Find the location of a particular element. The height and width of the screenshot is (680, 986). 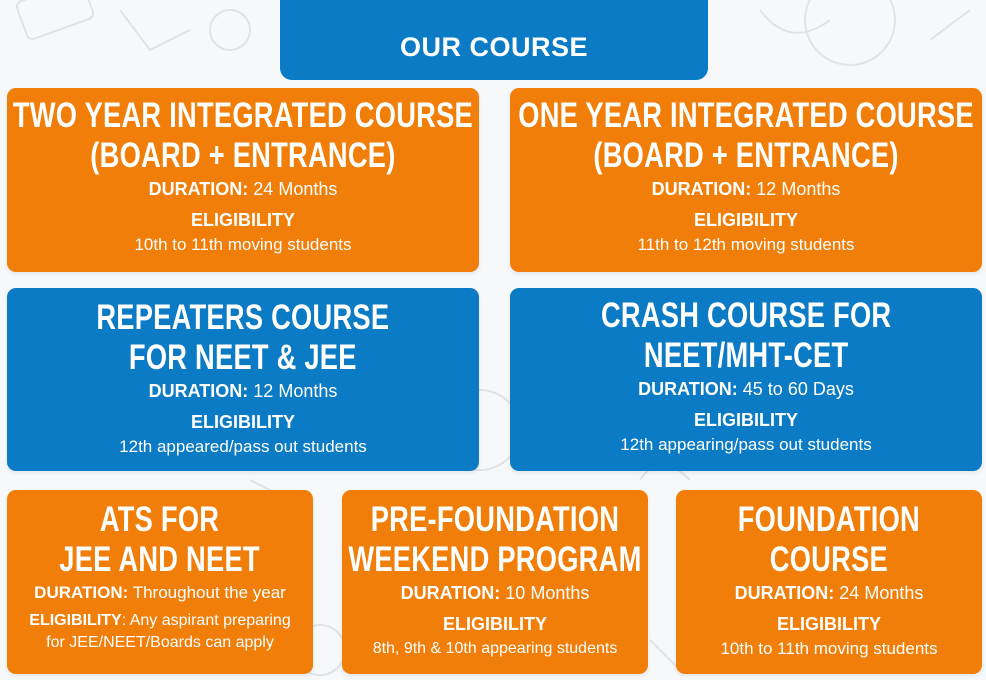

course-title-line1: PRE-FOUNDATION is located at coordinates (495, 519).